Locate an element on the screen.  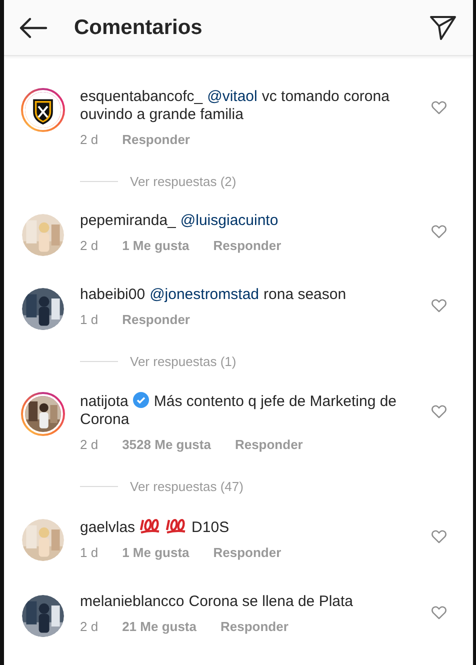
likes-count-link: 3528 Me gusta is located at coordinates (166, 445).